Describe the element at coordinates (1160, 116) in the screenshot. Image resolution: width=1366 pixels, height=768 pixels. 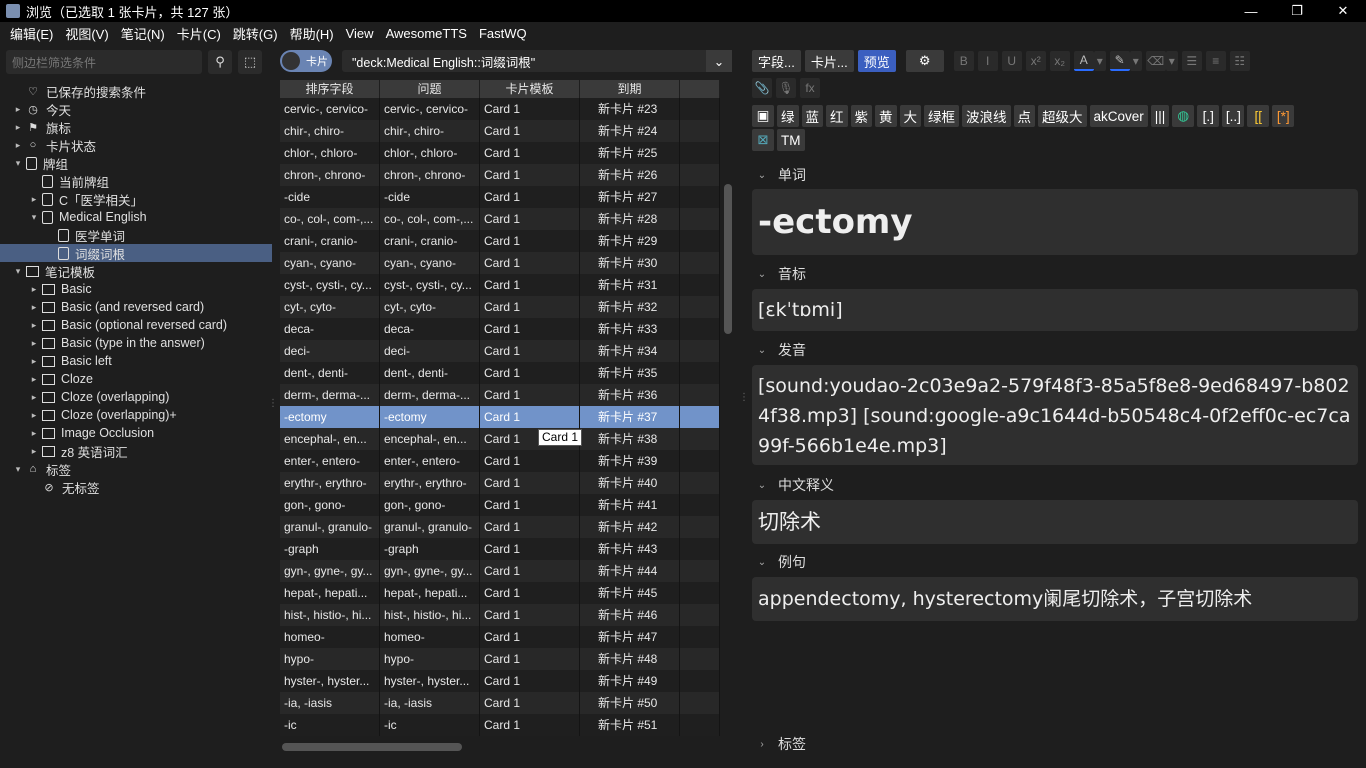
I see `addon-chip: |||` at that location.